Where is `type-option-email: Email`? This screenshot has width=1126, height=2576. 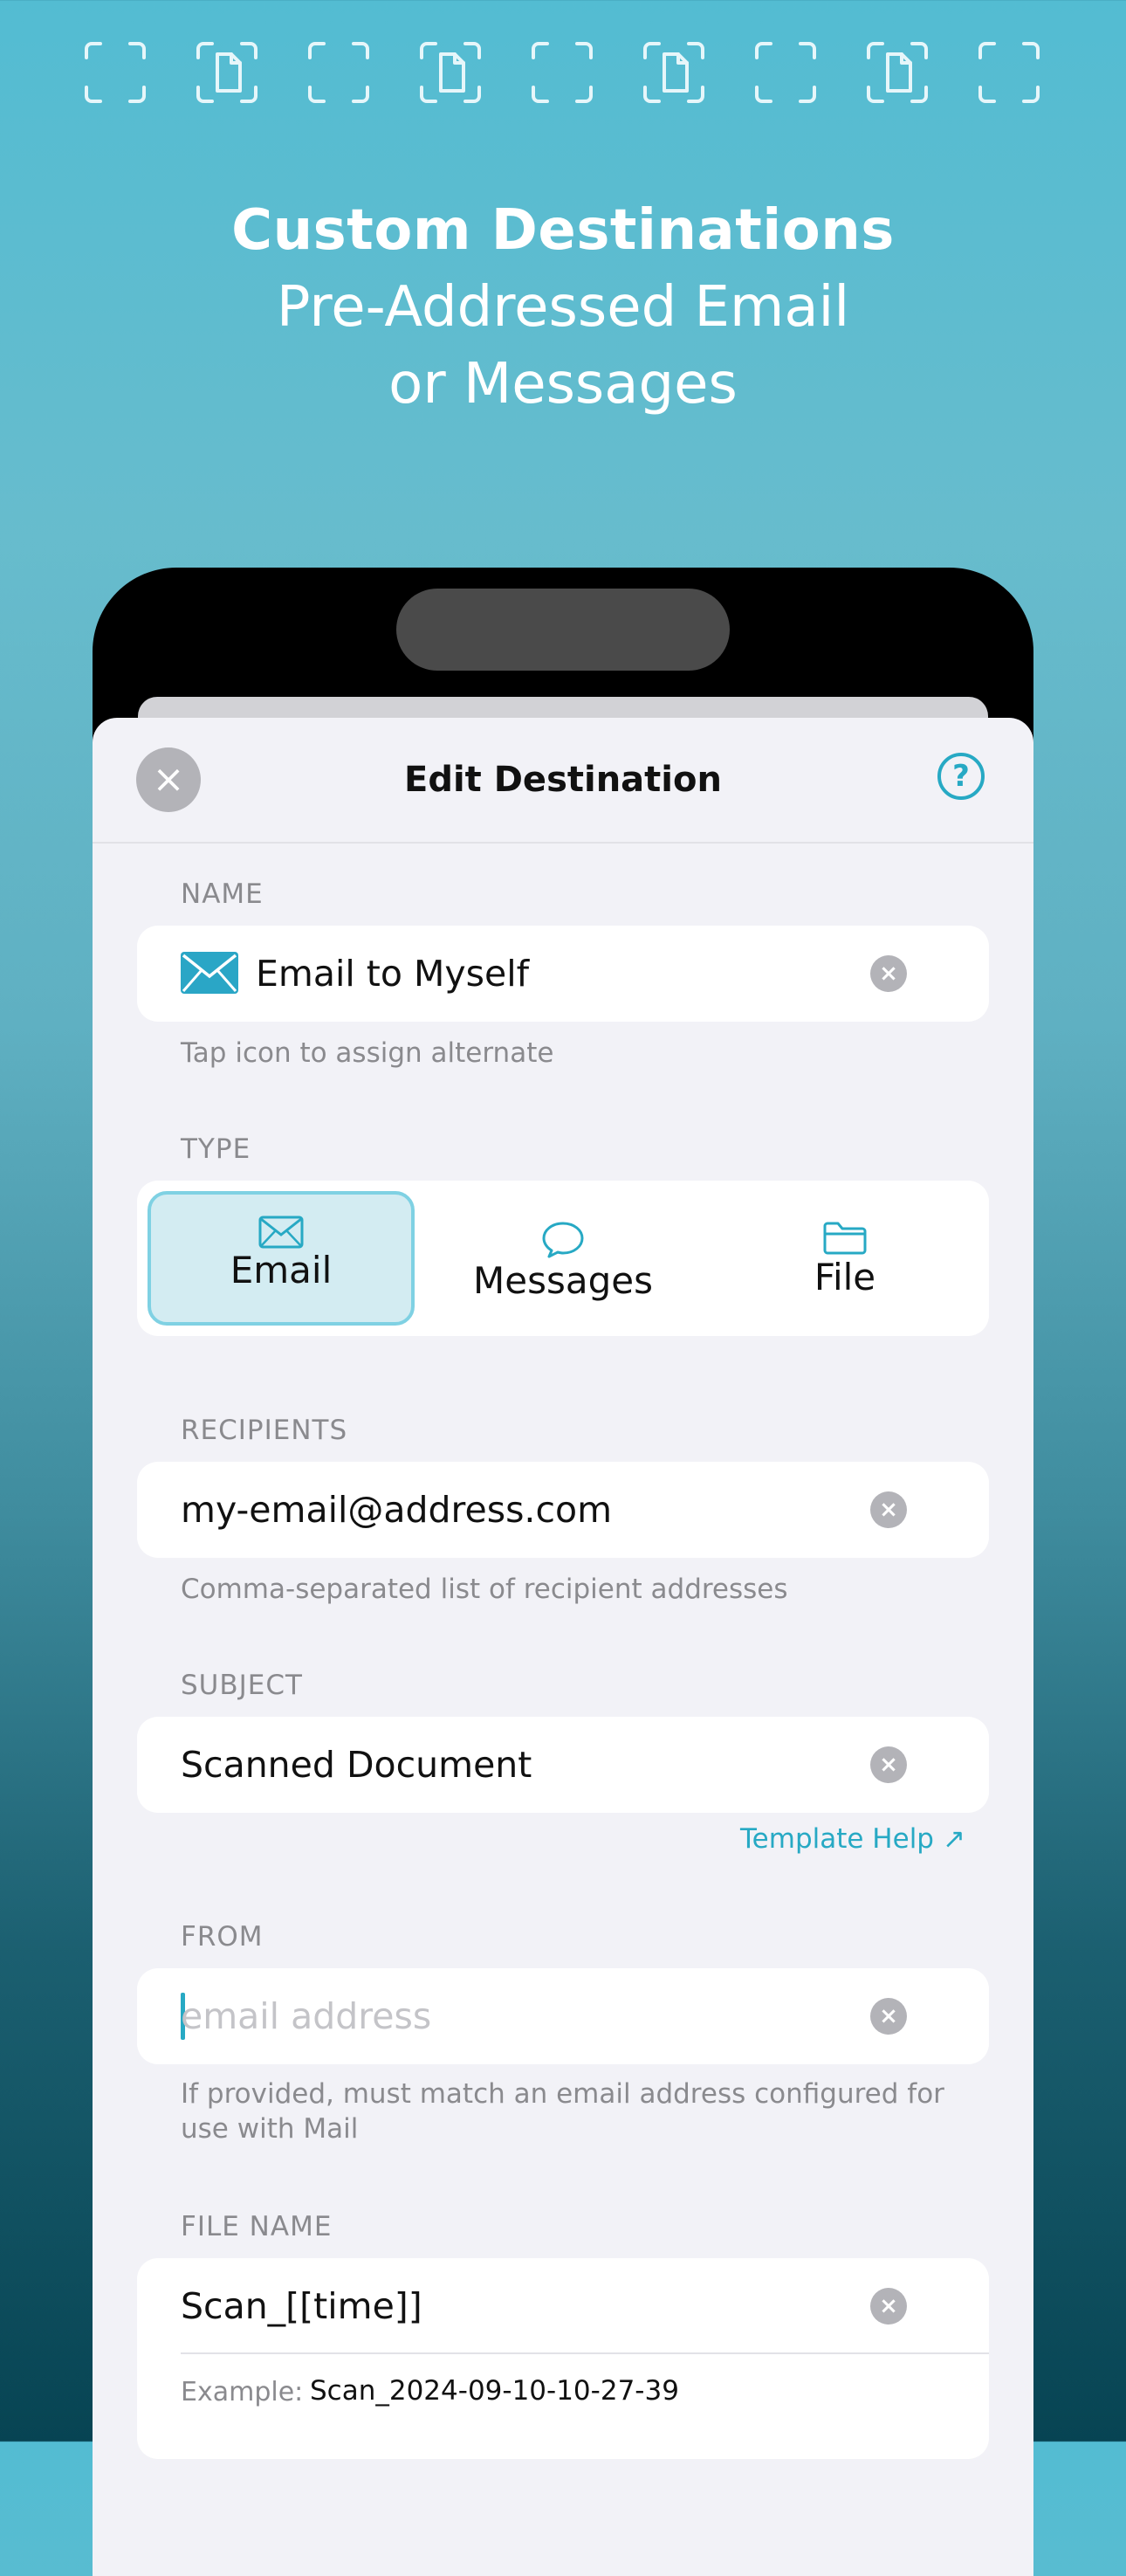
type-option-email: Email is located at coordinates (281, 1258).